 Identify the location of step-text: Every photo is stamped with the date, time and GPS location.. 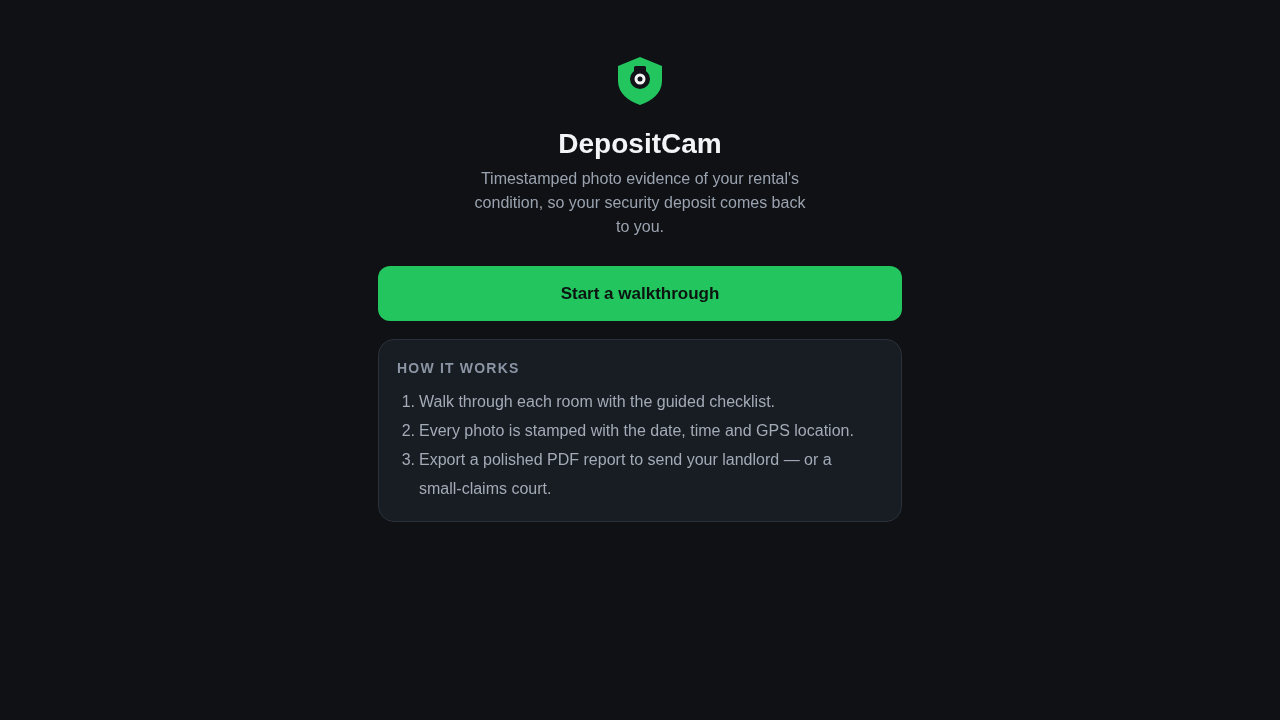
(637, 431).